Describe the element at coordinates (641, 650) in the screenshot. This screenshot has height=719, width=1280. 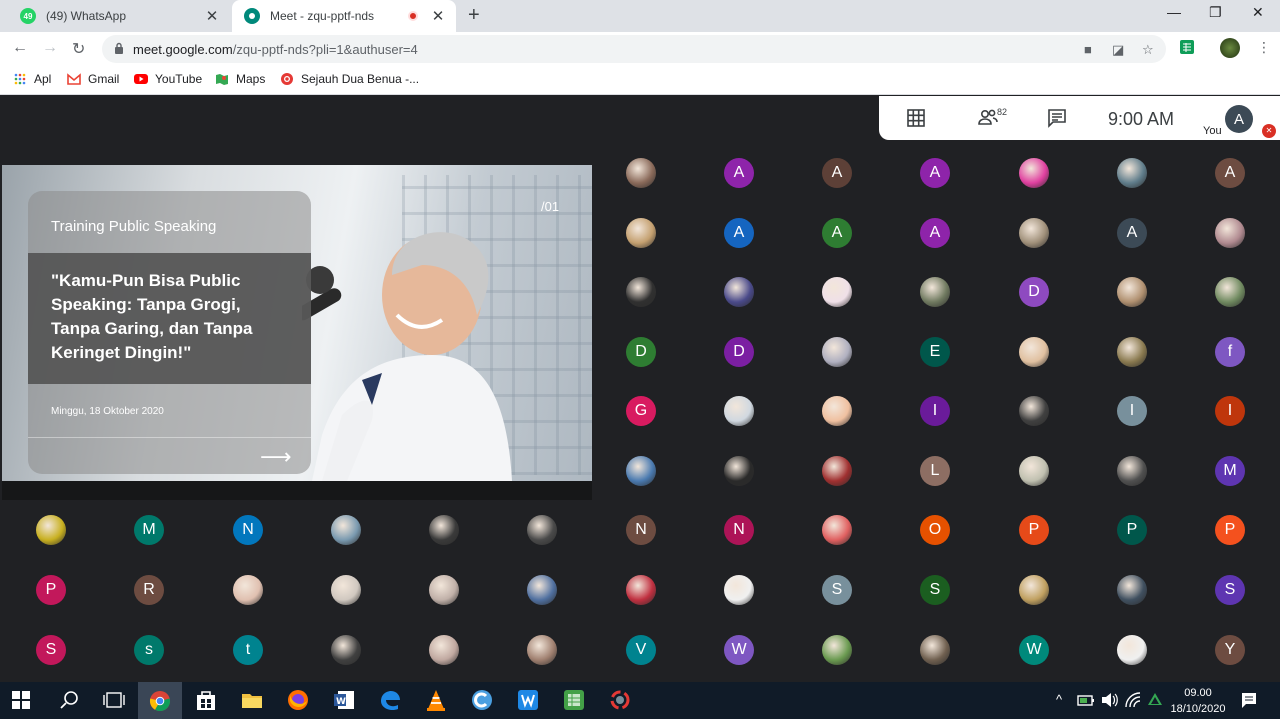
I see `participant-initial-avatar: V` at that location.